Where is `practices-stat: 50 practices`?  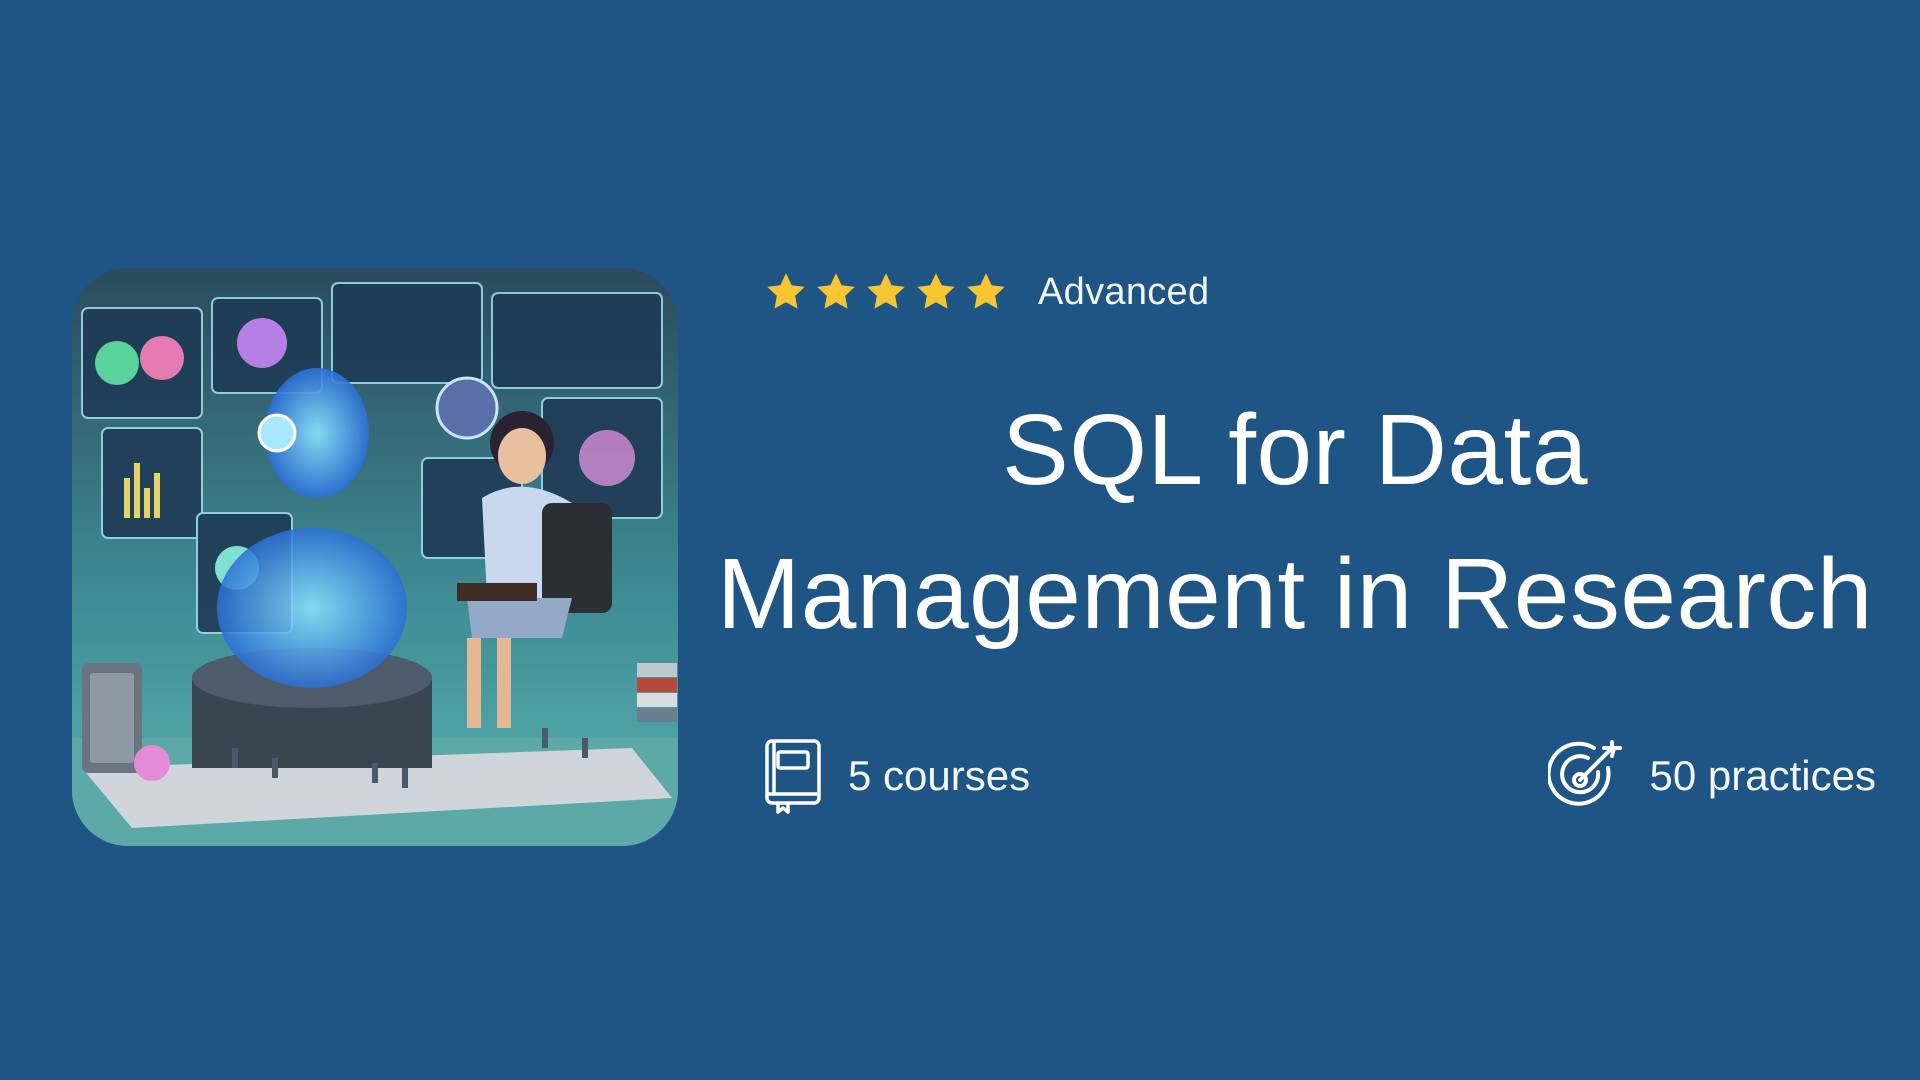
practices-stat: 50 practices is located at coordinates (1711, 776).